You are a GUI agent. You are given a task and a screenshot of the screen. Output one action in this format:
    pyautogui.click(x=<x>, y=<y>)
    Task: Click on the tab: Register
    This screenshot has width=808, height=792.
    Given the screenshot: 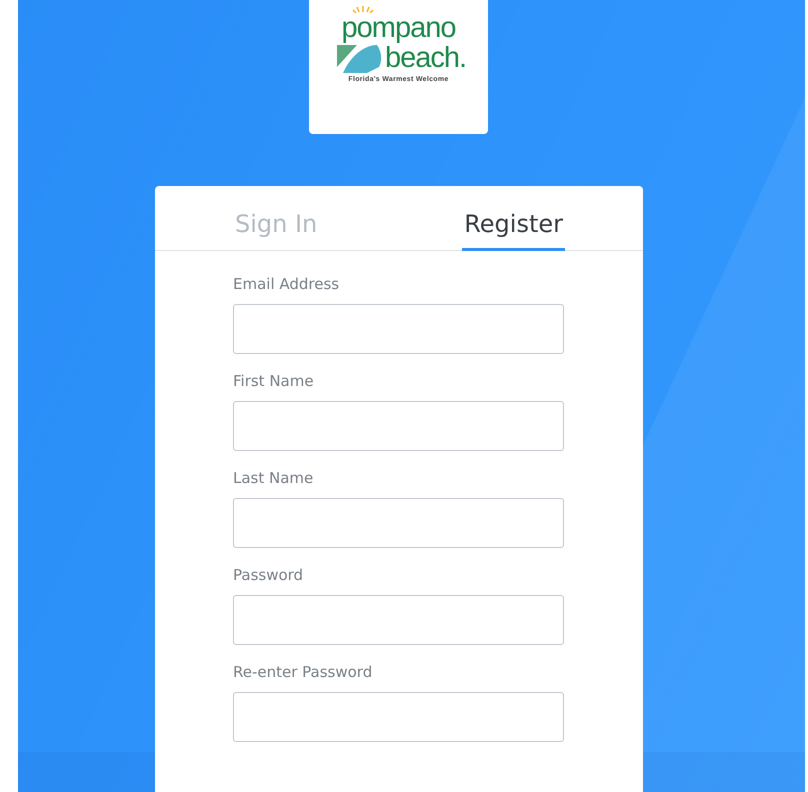 What is the action you would take?
    pyautogui.click(x=513, y=218)
    